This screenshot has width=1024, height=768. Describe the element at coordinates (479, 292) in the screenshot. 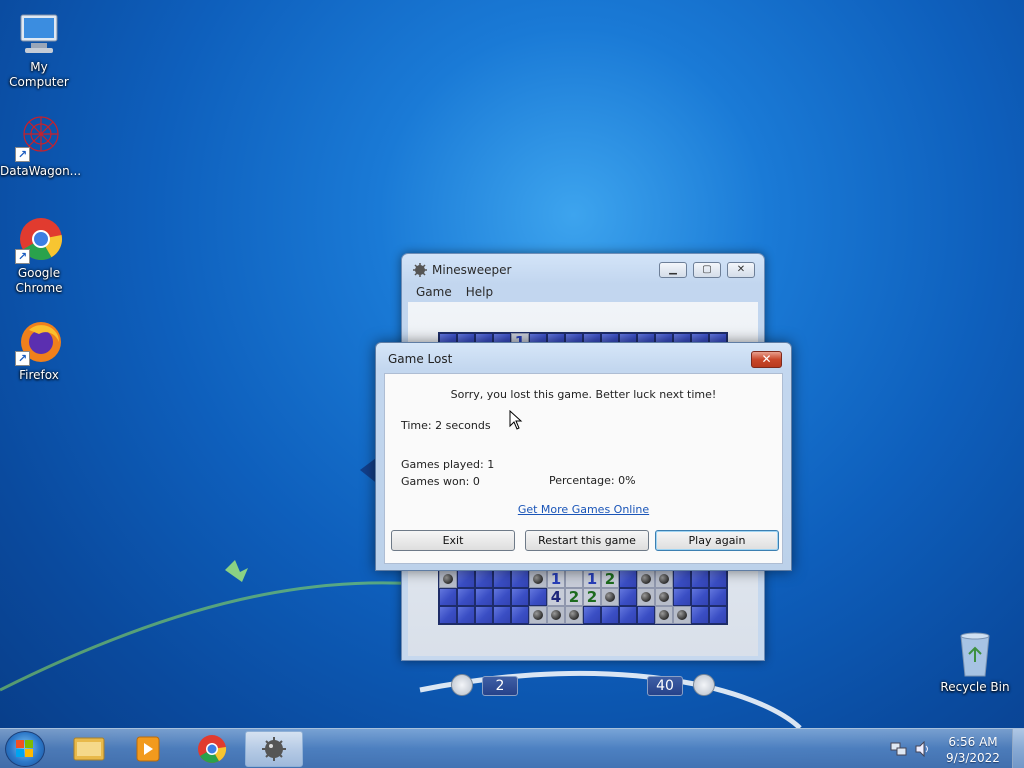

I see `menu-help: Help` at that location.